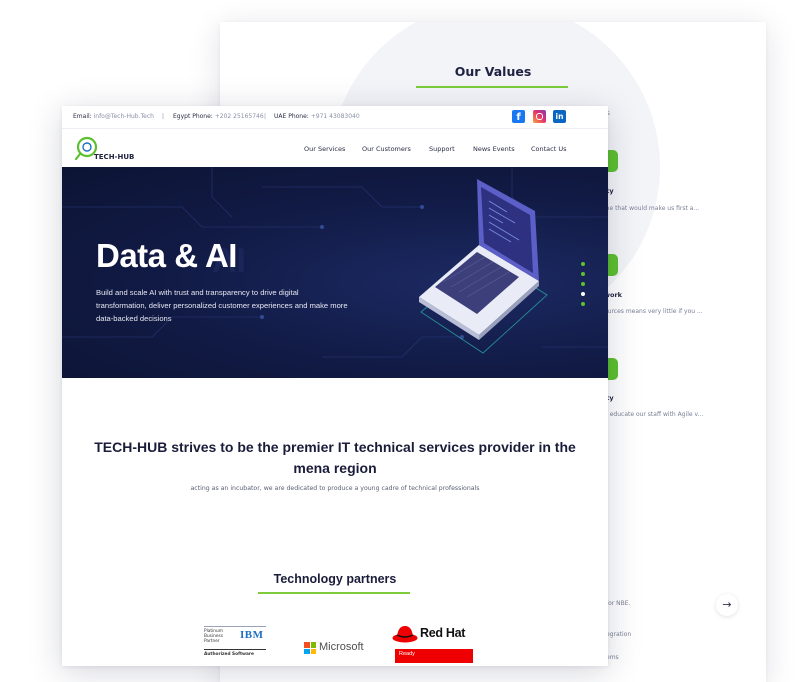 The height and width of the screenshot is (682, 799). What do you see at coordinates (235, 649) in the screenshot?
I see `ibm-divider` at bounding box center [235, 649].